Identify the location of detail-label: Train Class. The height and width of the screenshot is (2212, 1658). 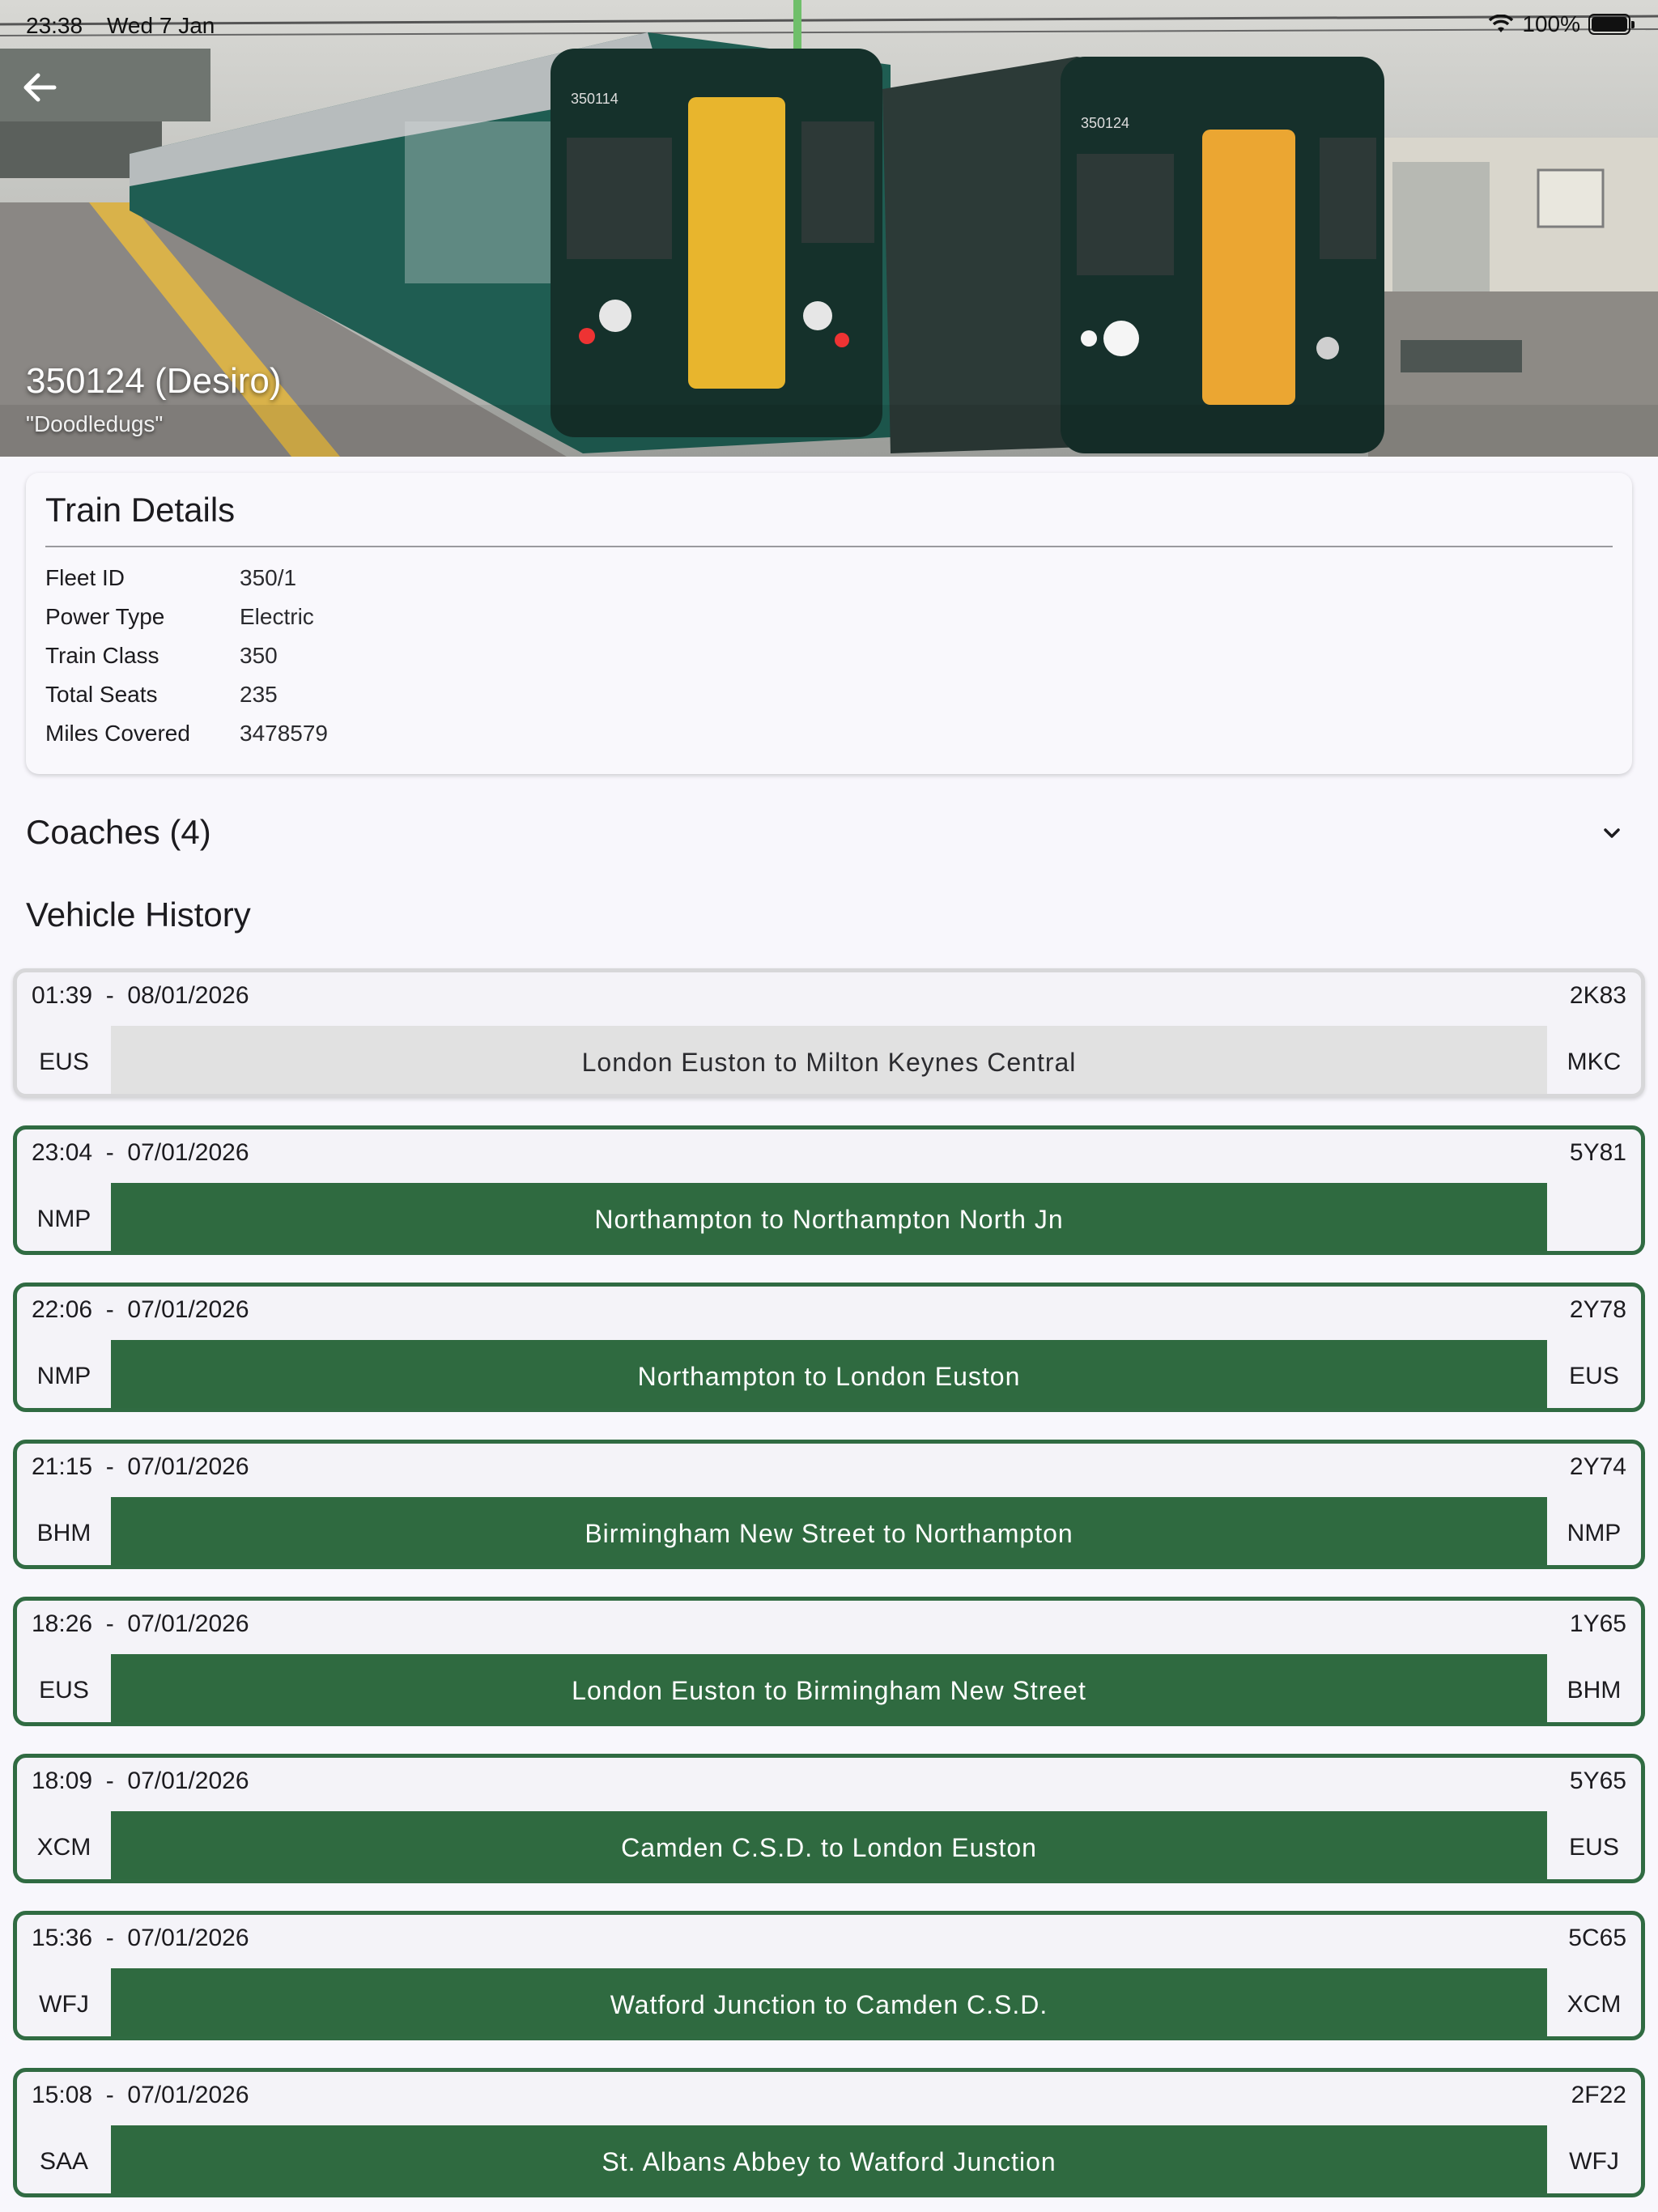
(102, 656).